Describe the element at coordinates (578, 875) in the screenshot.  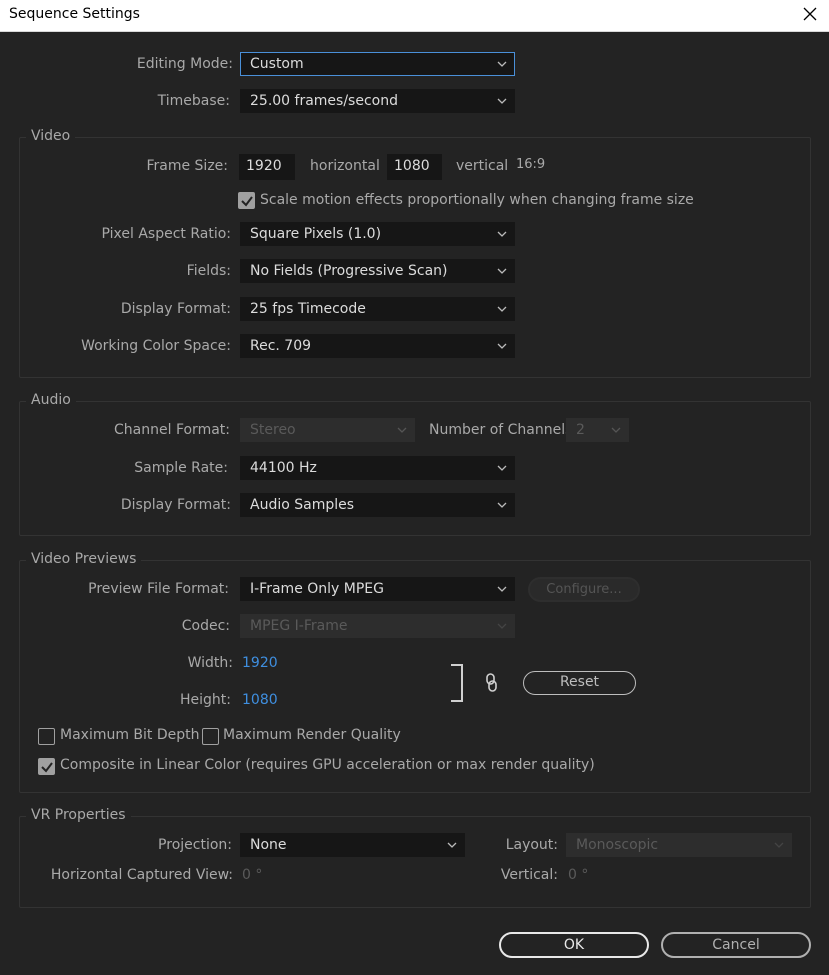
I see `vertical-view-value: 0 °` at that location.